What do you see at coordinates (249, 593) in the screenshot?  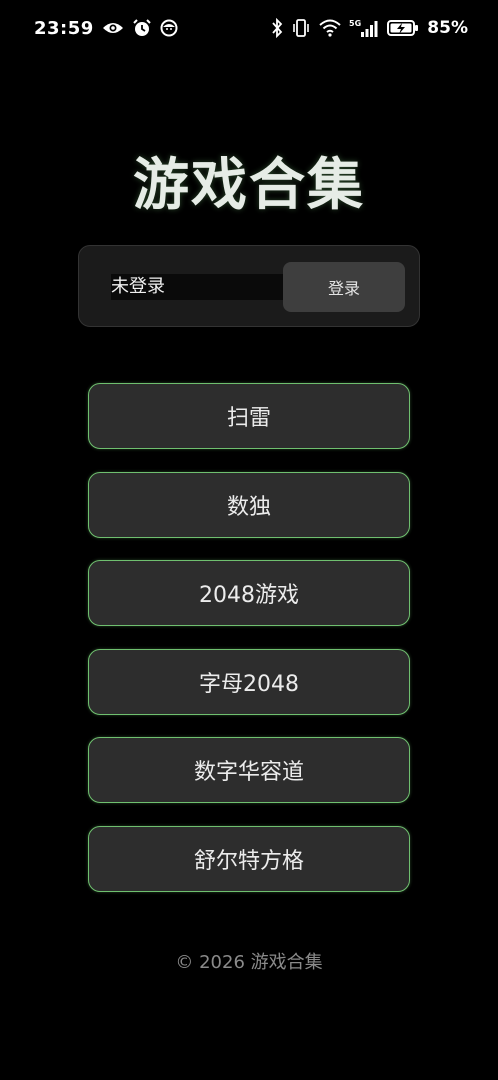 I see `game-2048-button: 2048游戏` at bounding box center [249, 593].